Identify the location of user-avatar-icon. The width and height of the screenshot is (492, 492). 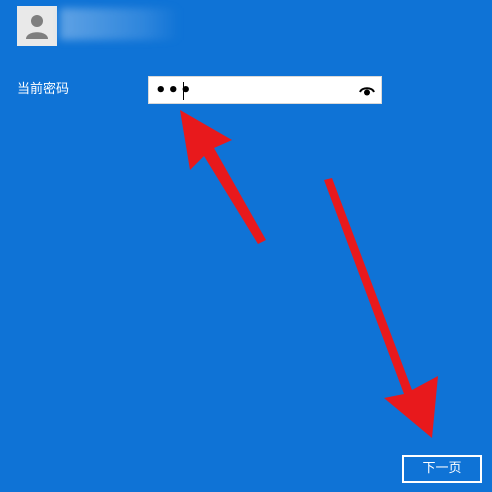
(37, 27).